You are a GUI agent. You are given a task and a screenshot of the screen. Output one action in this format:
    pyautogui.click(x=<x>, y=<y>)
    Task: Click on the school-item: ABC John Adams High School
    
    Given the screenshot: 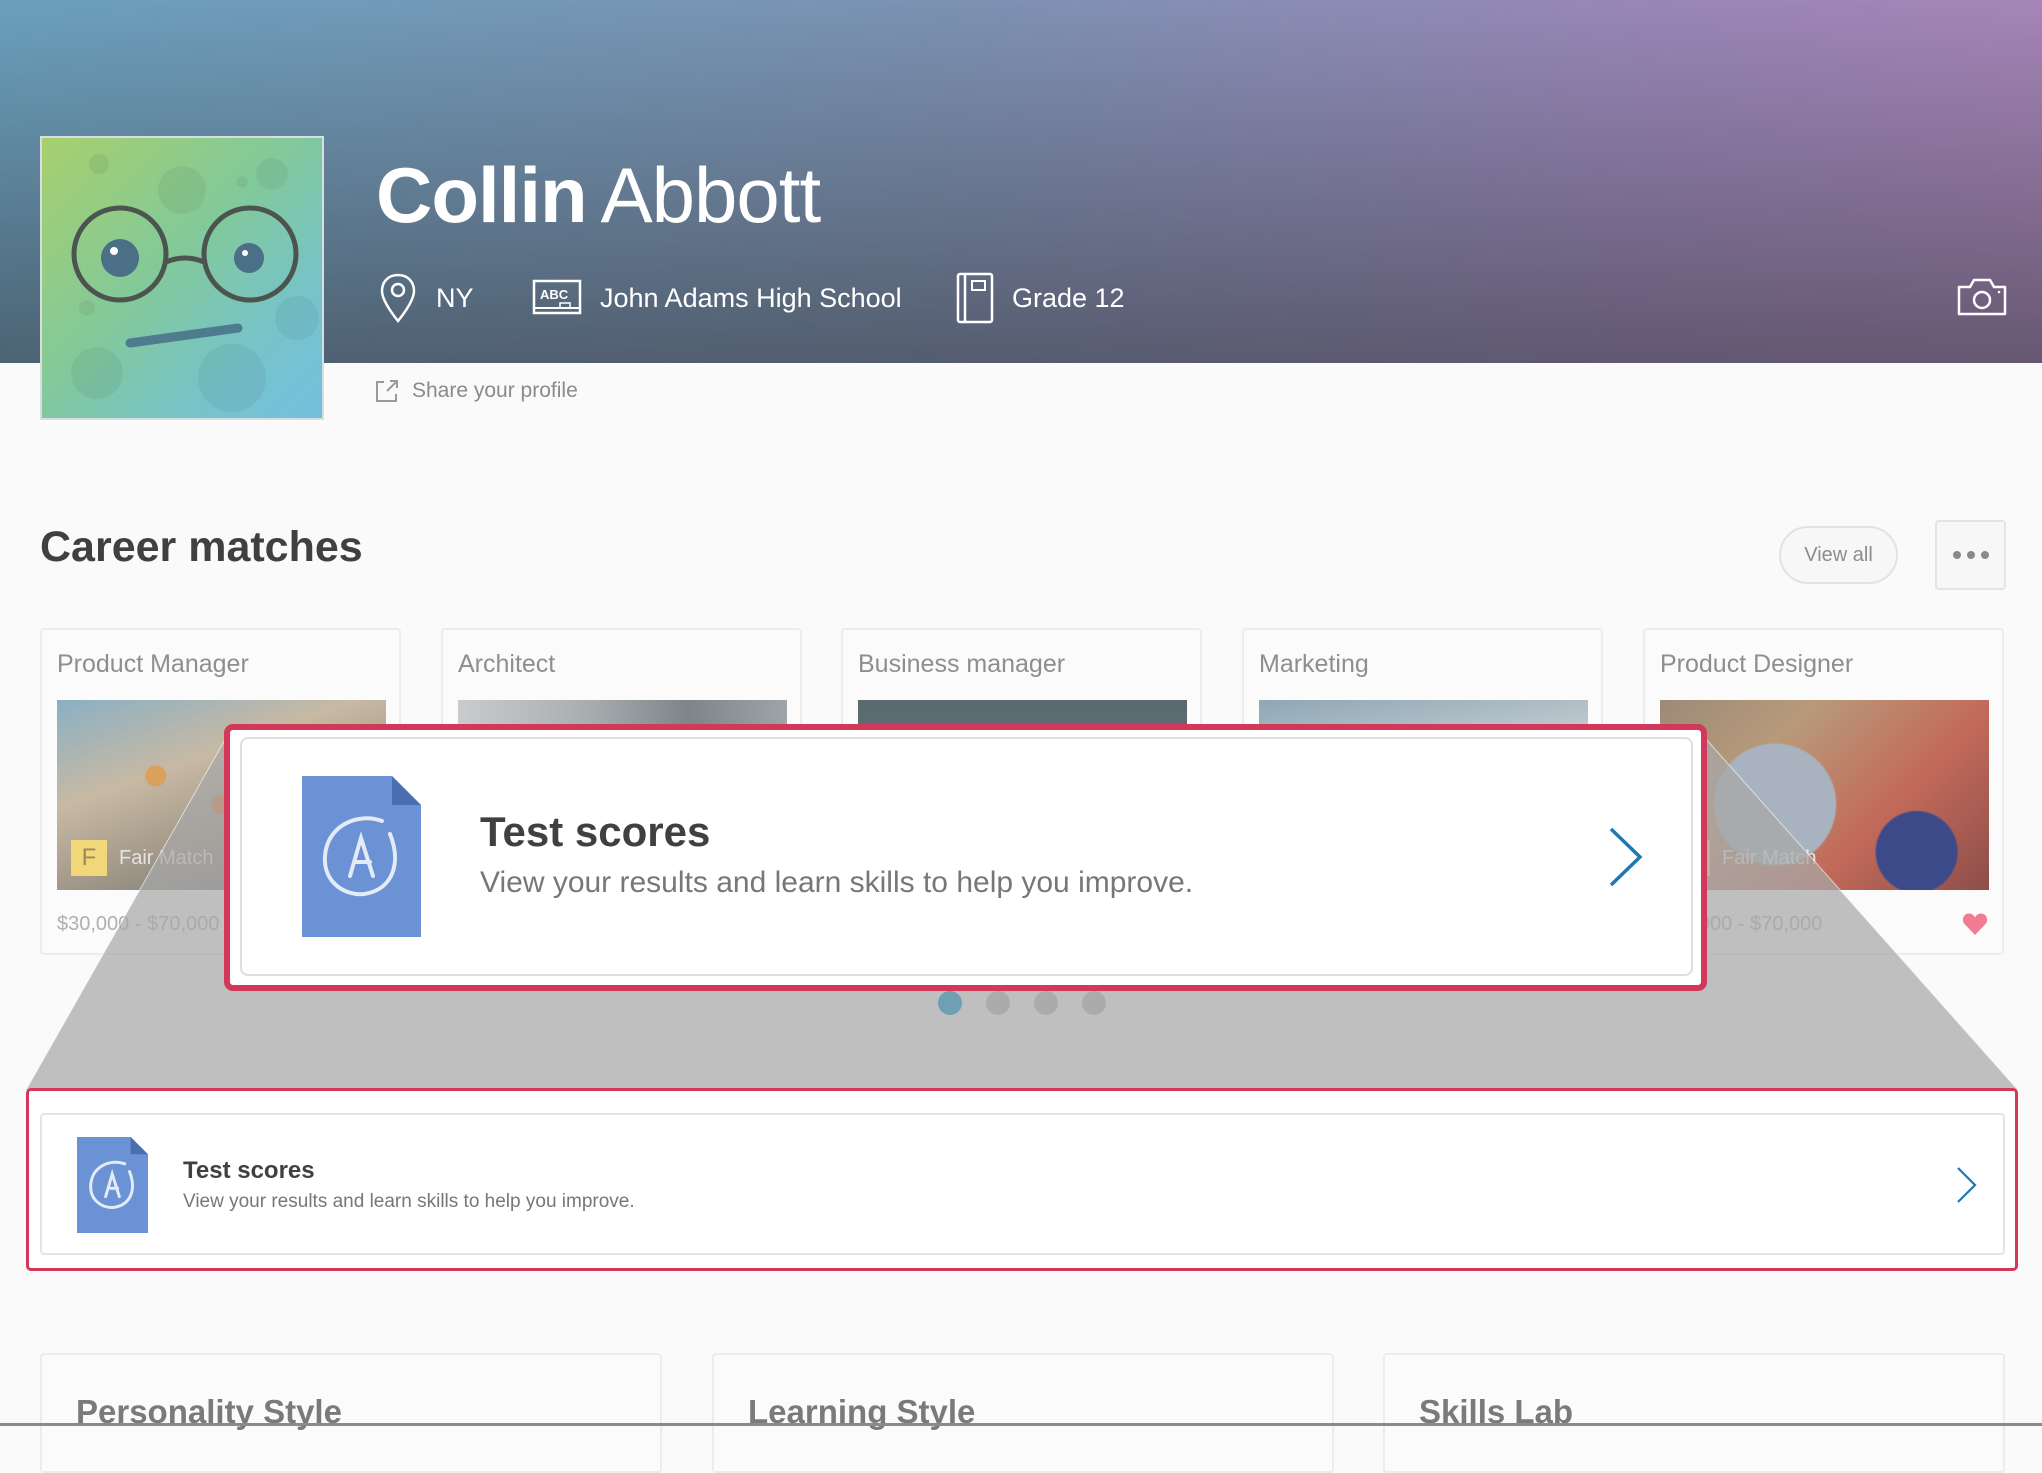 What is the action you would take?
    pyautogui.click(x=717, y=298)
    